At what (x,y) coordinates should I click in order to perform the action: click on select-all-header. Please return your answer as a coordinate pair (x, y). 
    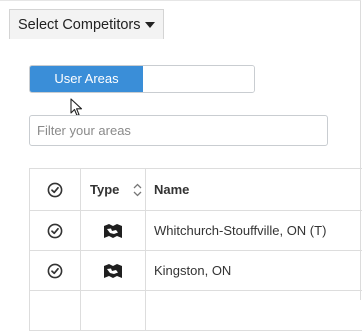
    Looking at the image, I should click on (55, 190).